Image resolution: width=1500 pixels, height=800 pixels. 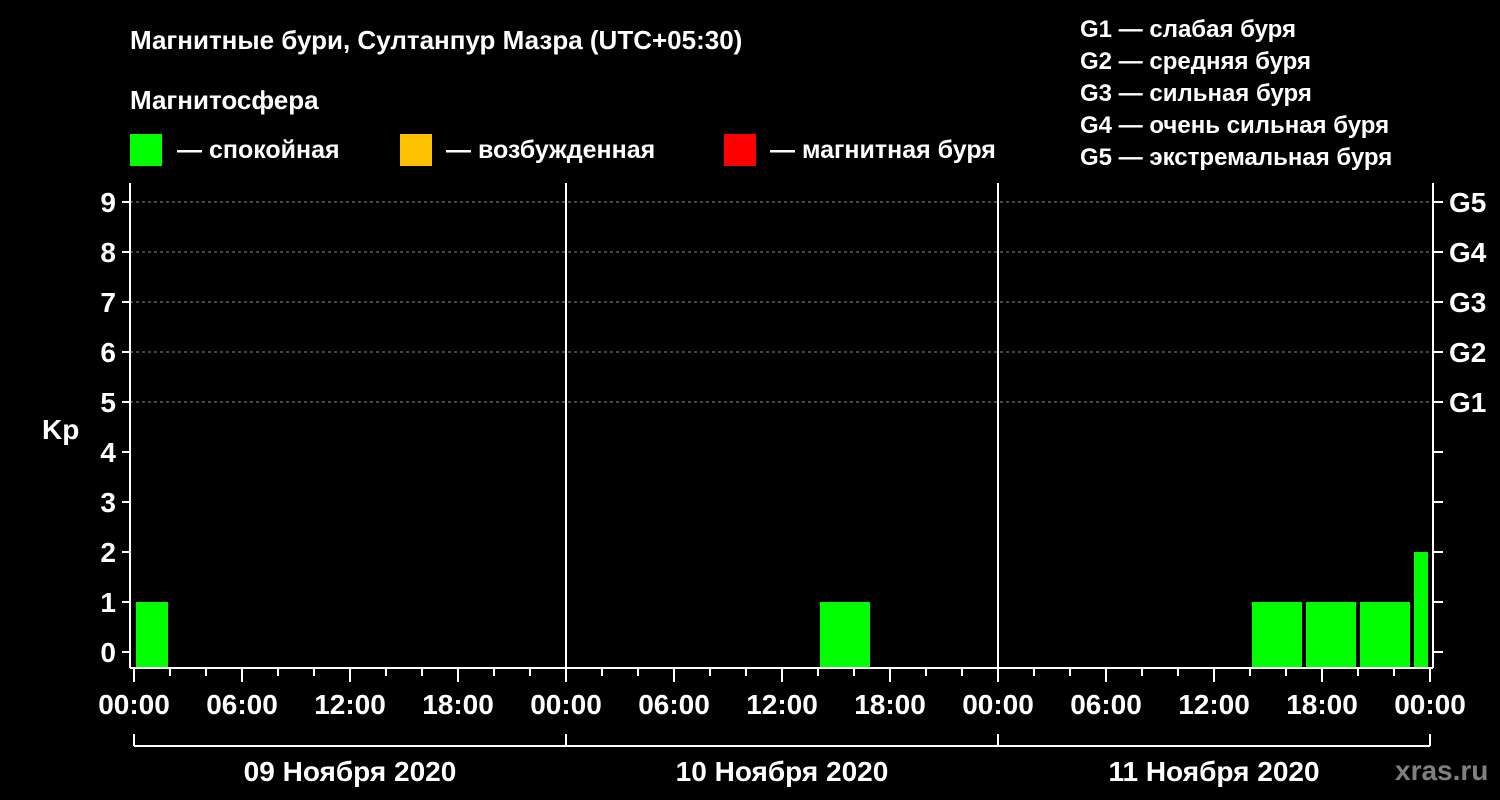 What do you see at coordinates (224, 100) in the screenshot?
I see `legend-heading: Магнитосфера` at bounding box center [224, 100].